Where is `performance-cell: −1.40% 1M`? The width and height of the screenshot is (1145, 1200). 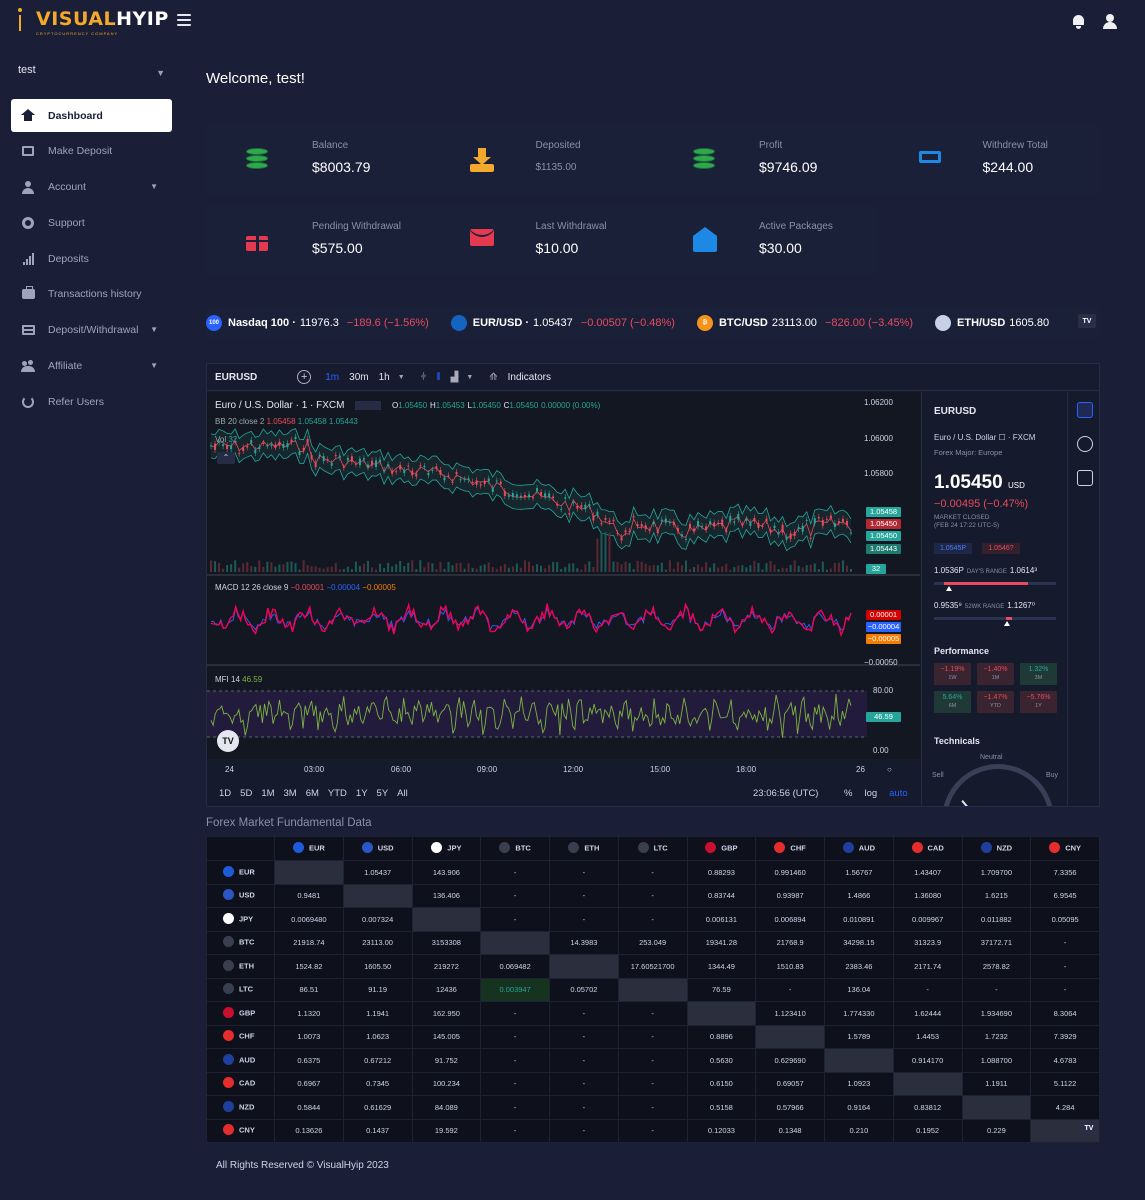
performance-cell: −1.40% 1M is located at coordinates (995, 674).